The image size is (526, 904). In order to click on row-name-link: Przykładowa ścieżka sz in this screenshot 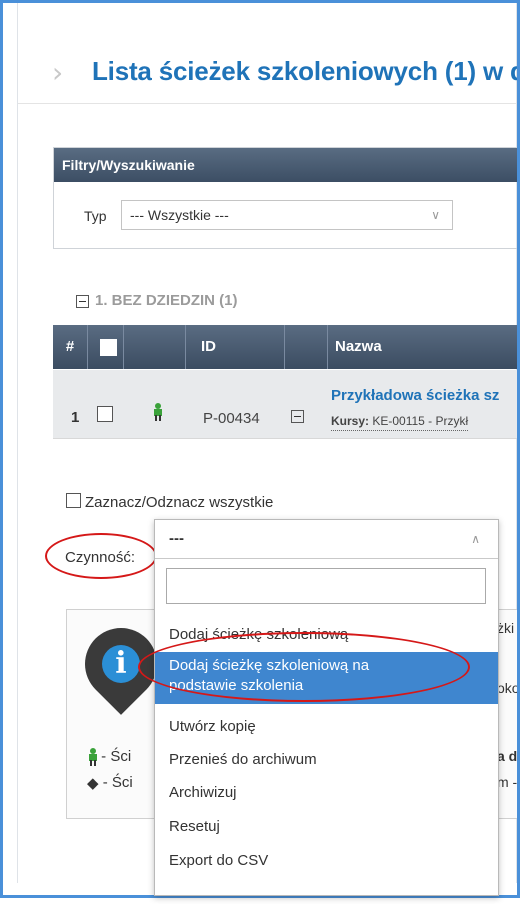, I will do `click(415, 395)`.